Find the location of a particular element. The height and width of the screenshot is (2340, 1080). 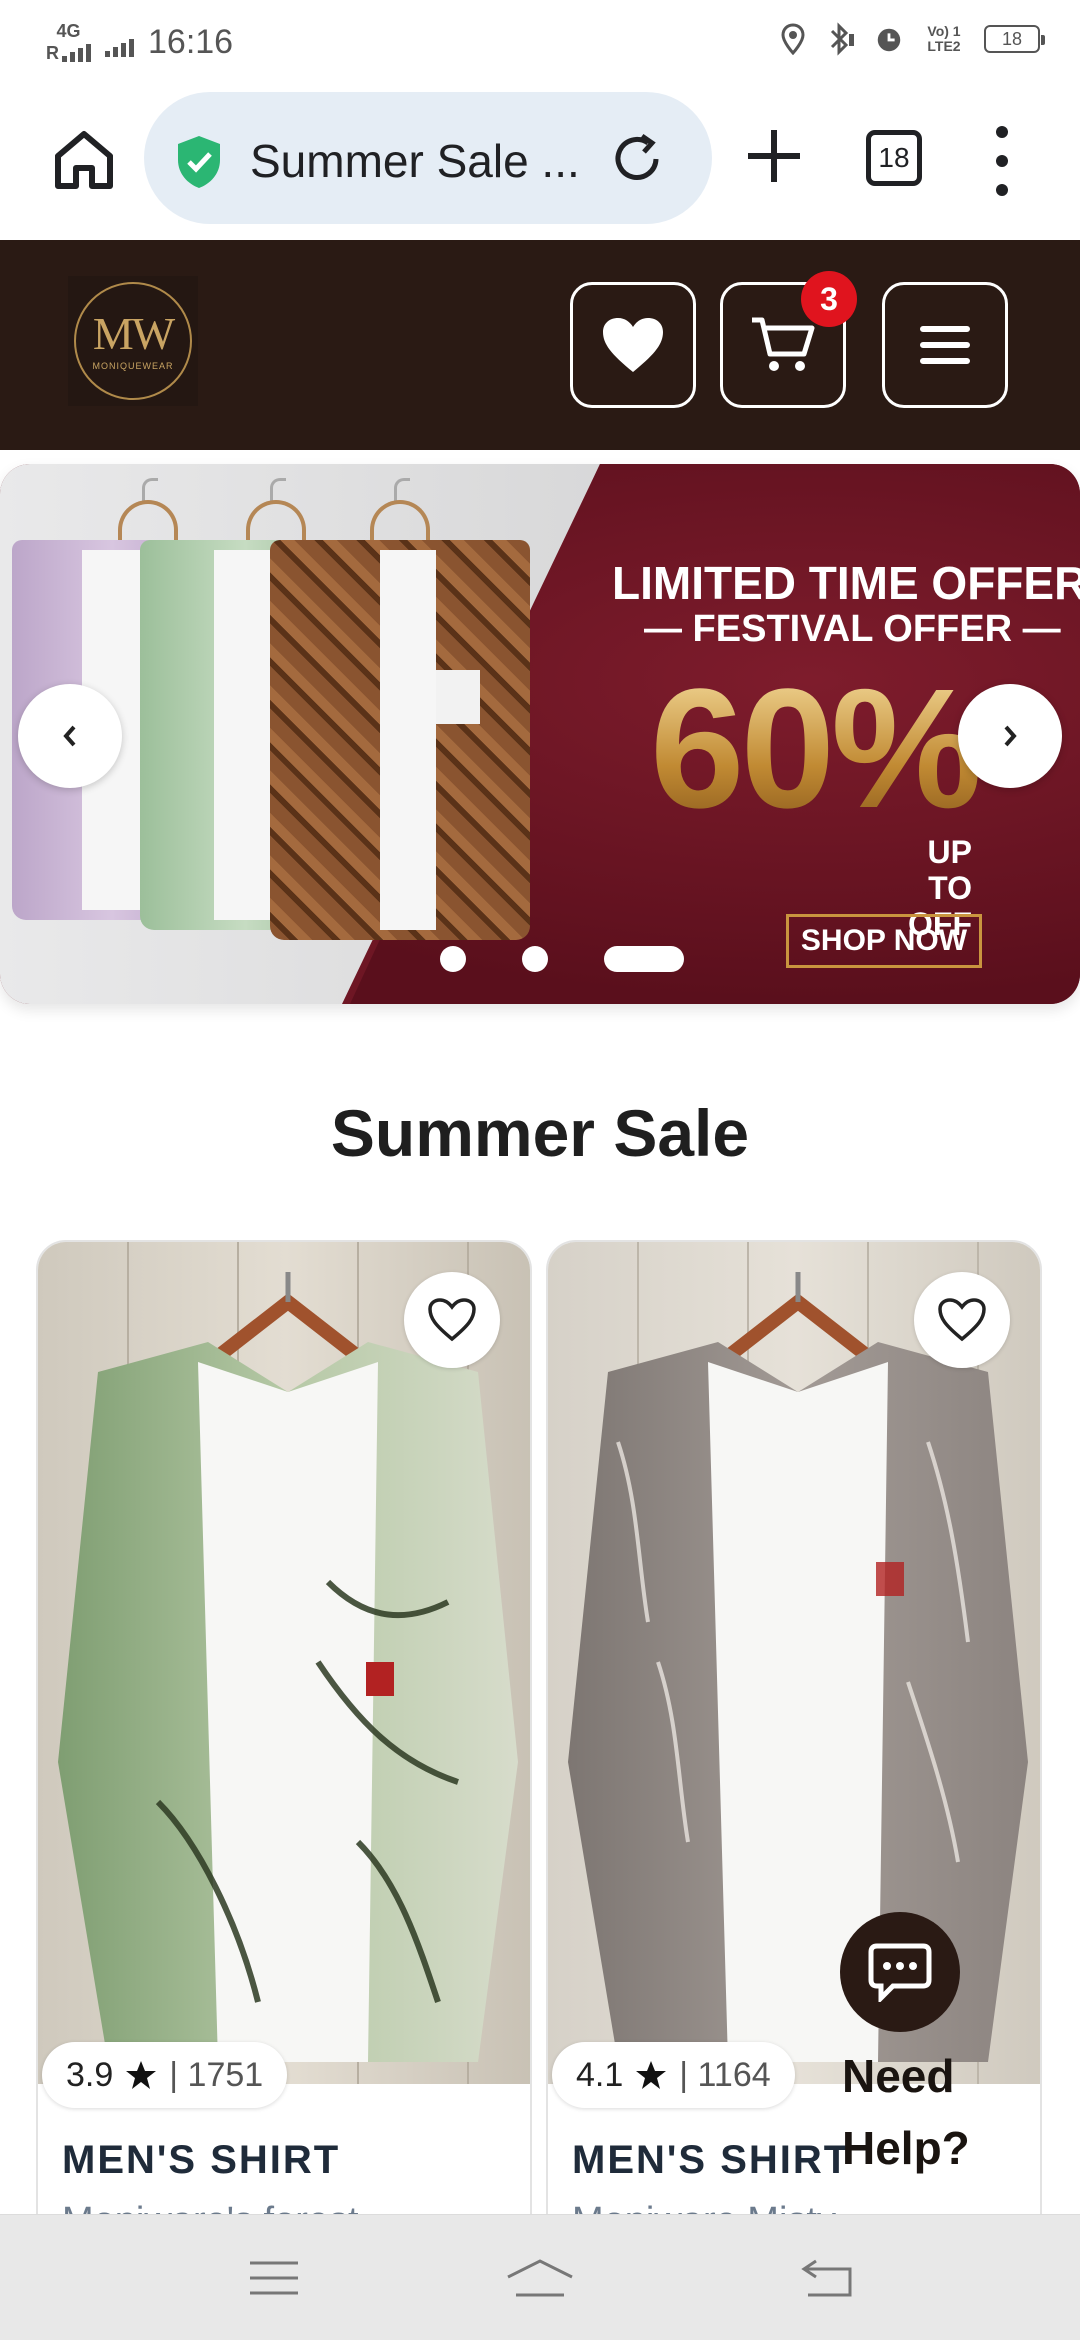

lte-label: LTE2 is located at coordinates (944, 46).